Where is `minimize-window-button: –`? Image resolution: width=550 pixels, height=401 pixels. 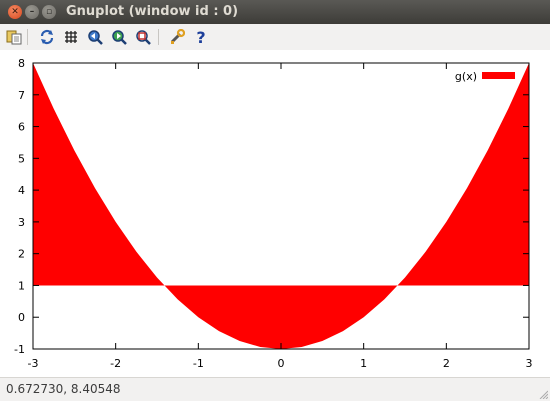 minimize-window-button: – is located at coordinates (32, 12).